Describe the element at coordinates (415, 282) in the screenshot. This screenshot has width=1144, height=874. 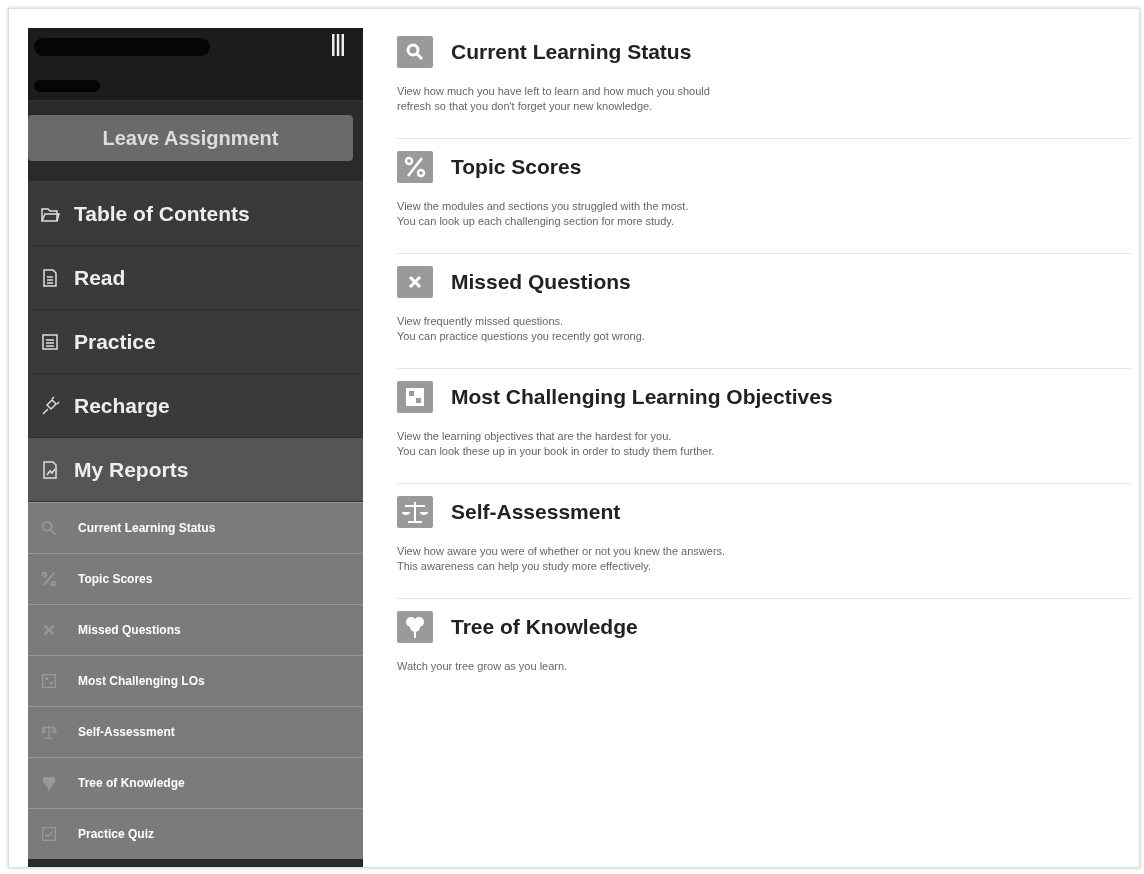
I see `close-icon` at that location.